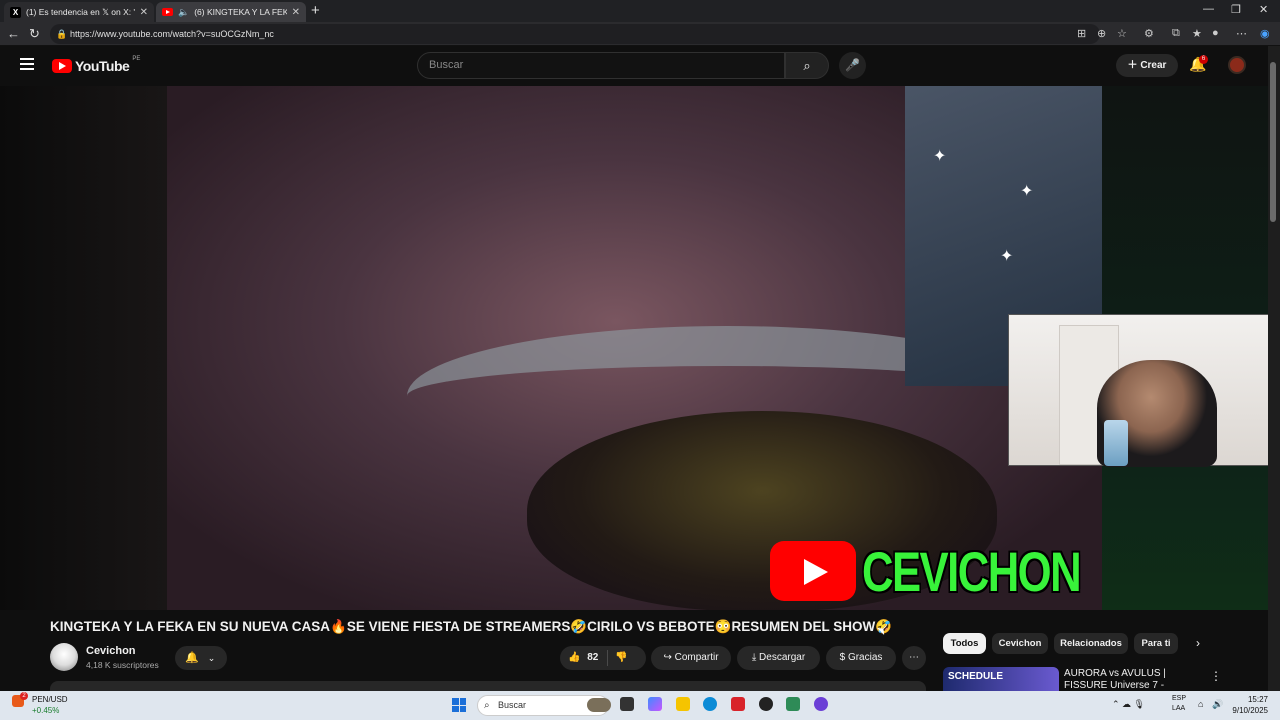 The height and width of the screenshot is (720, 1280). I want to click on profile-icon: ●, so click(1215, 33).